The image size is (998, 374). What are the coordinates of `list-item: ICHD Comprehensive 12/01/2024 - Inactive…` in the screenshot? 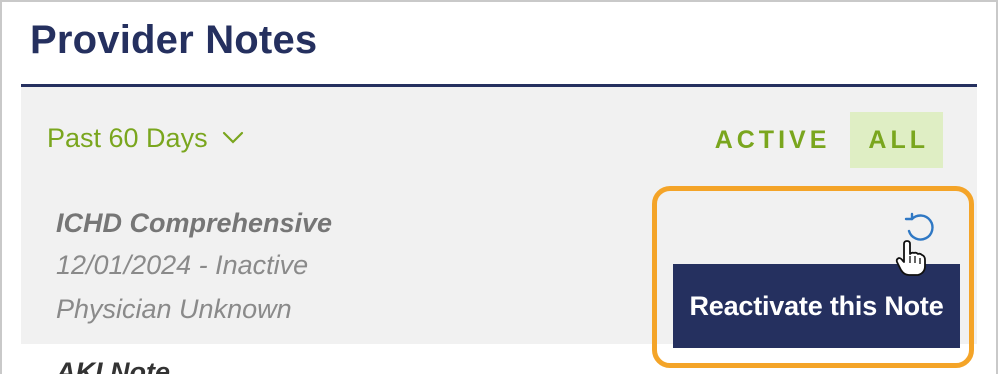 It's located at (194, 268).